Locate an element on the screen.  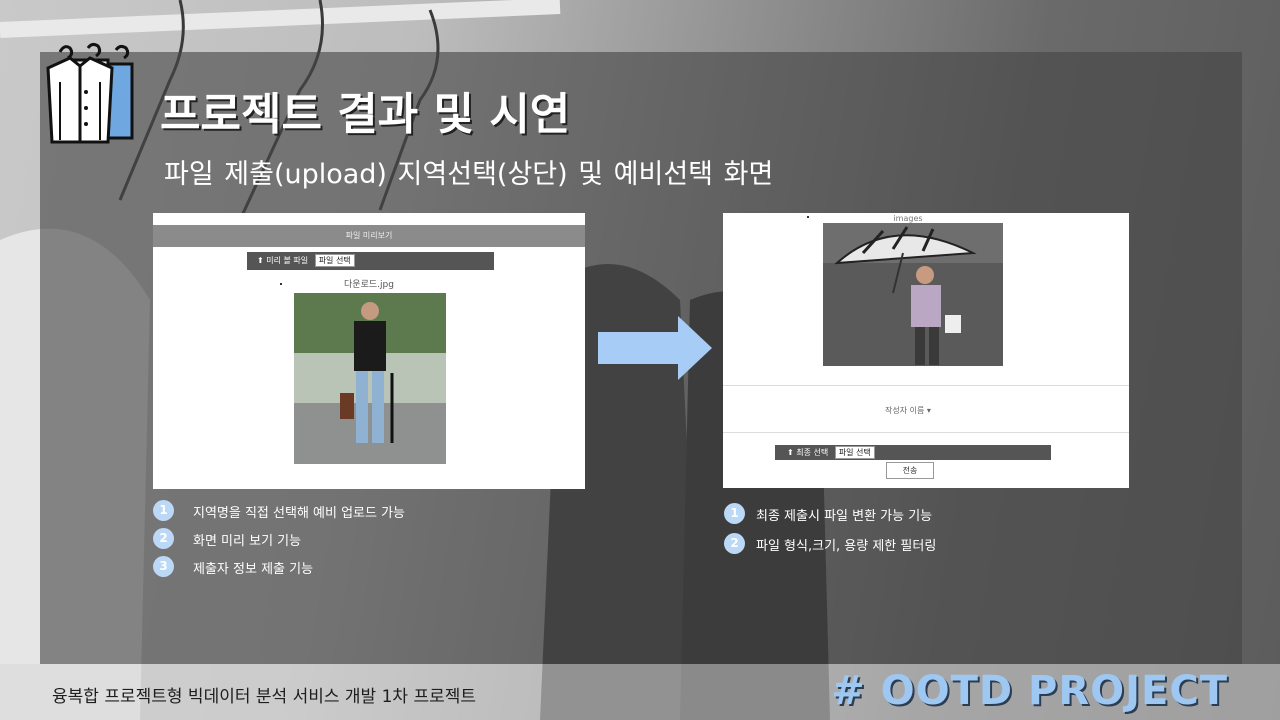
feature-text: 지역명을 직접 선택해 예비 업로드 가능 is located at coordinates (299, 513).